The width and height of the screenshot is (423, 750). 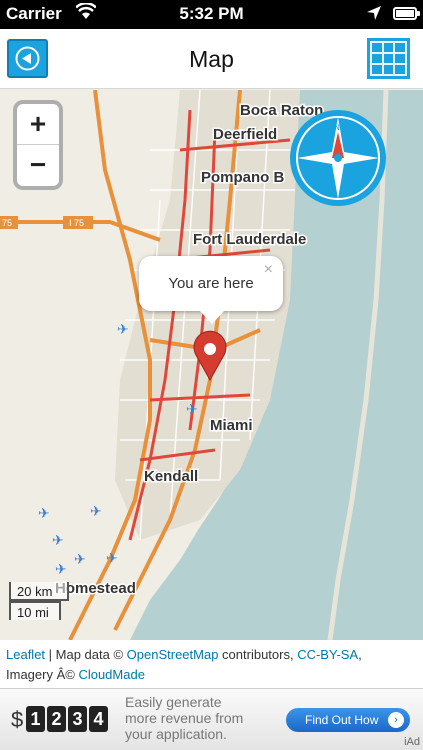 I want to click on zoom-out-button: −, so click(x=38, y=165).